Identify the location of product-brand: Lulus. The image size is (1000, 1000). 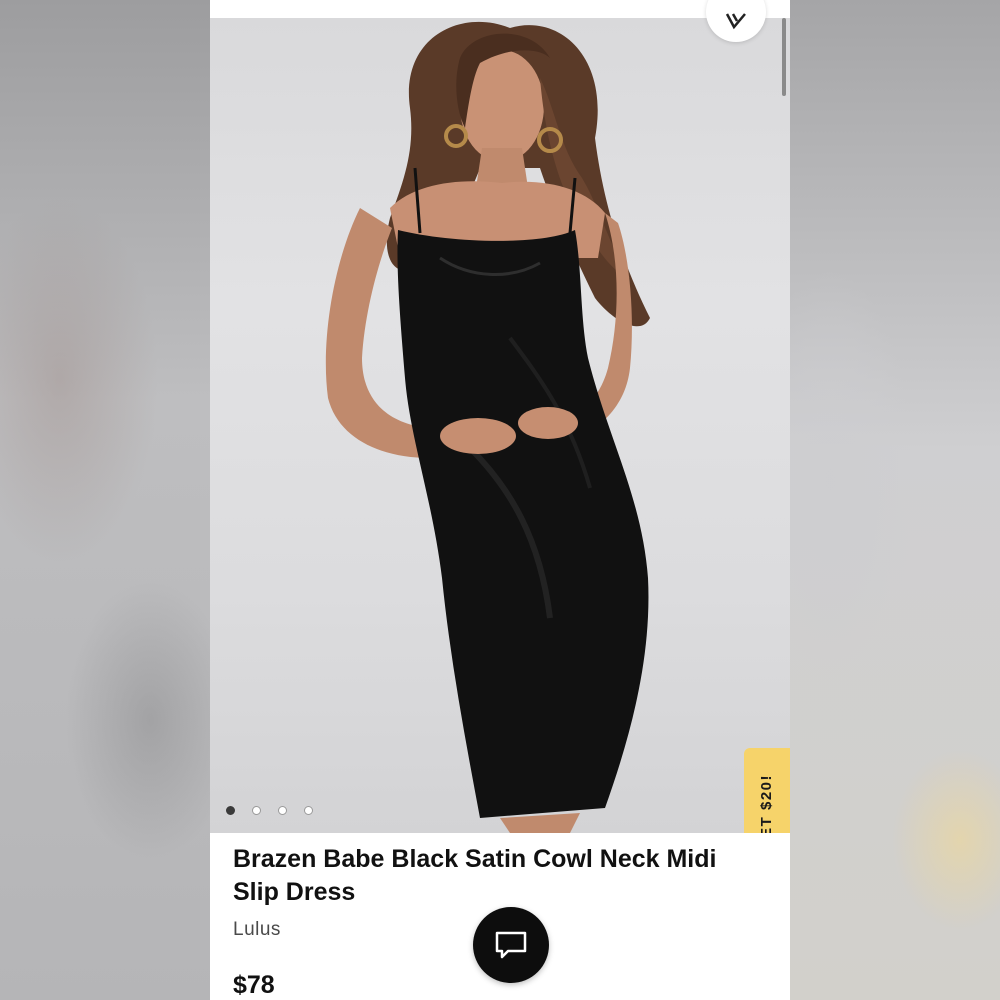
(257, 930).